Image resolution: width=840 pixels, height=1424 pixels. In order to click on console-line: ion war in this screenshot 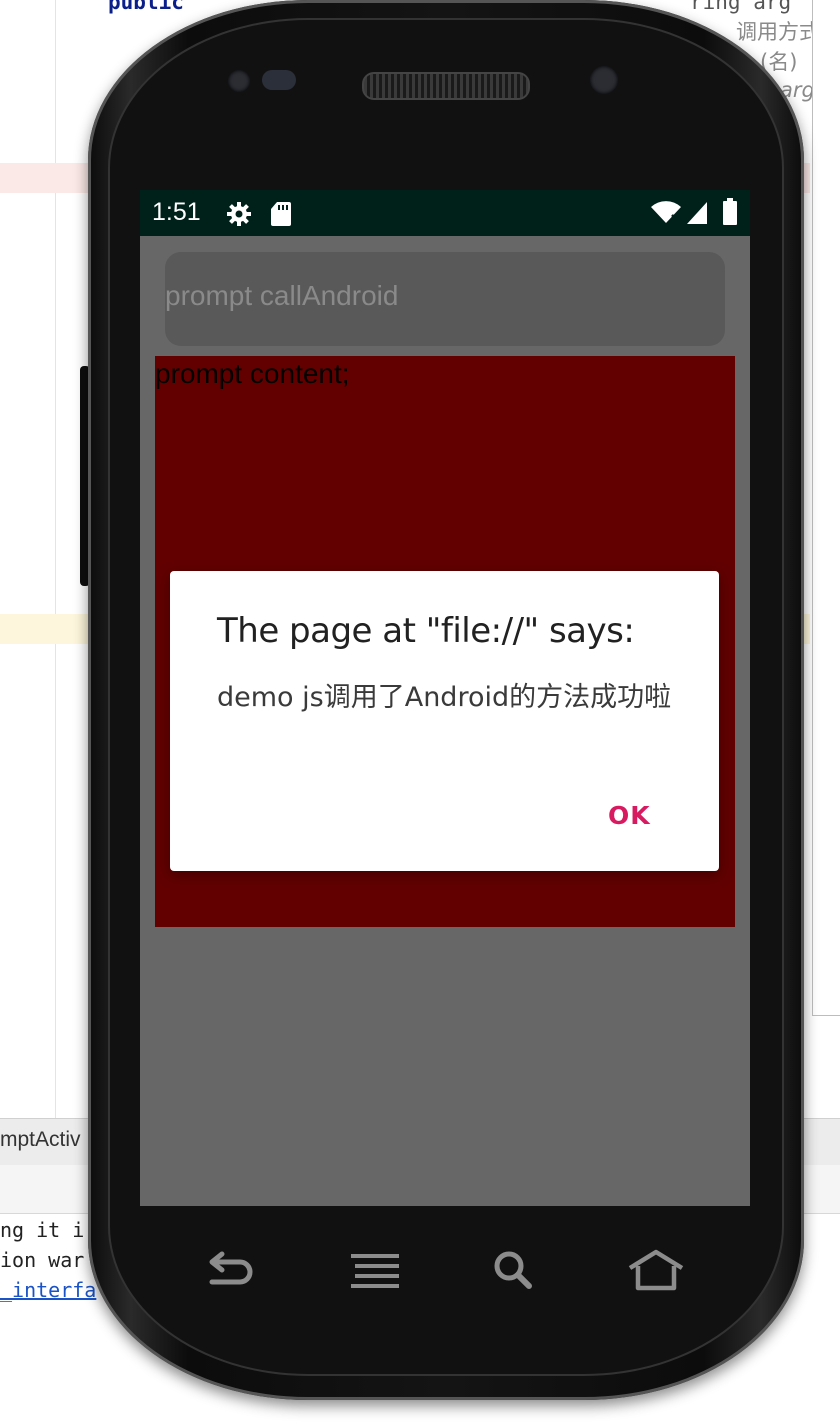, I will do `click(42, 1260)`.